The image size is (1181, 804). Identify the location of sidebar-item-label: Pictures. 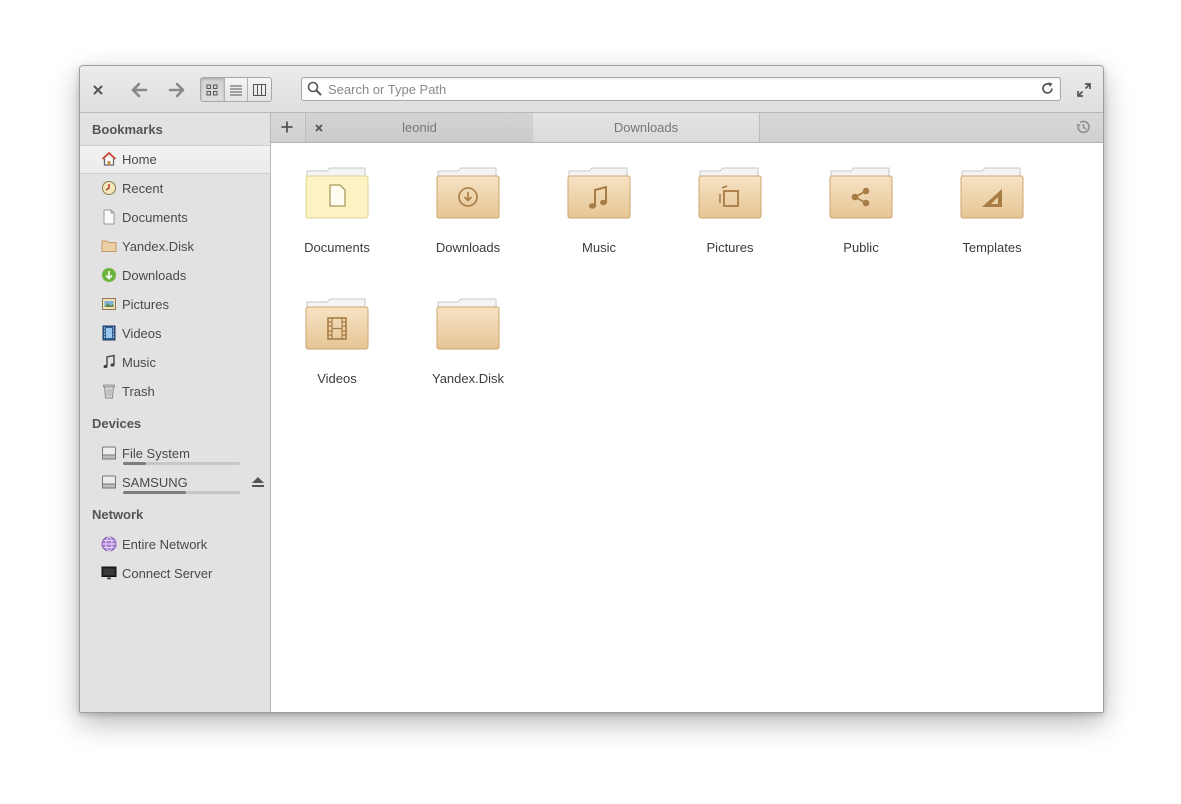
(145, 304).